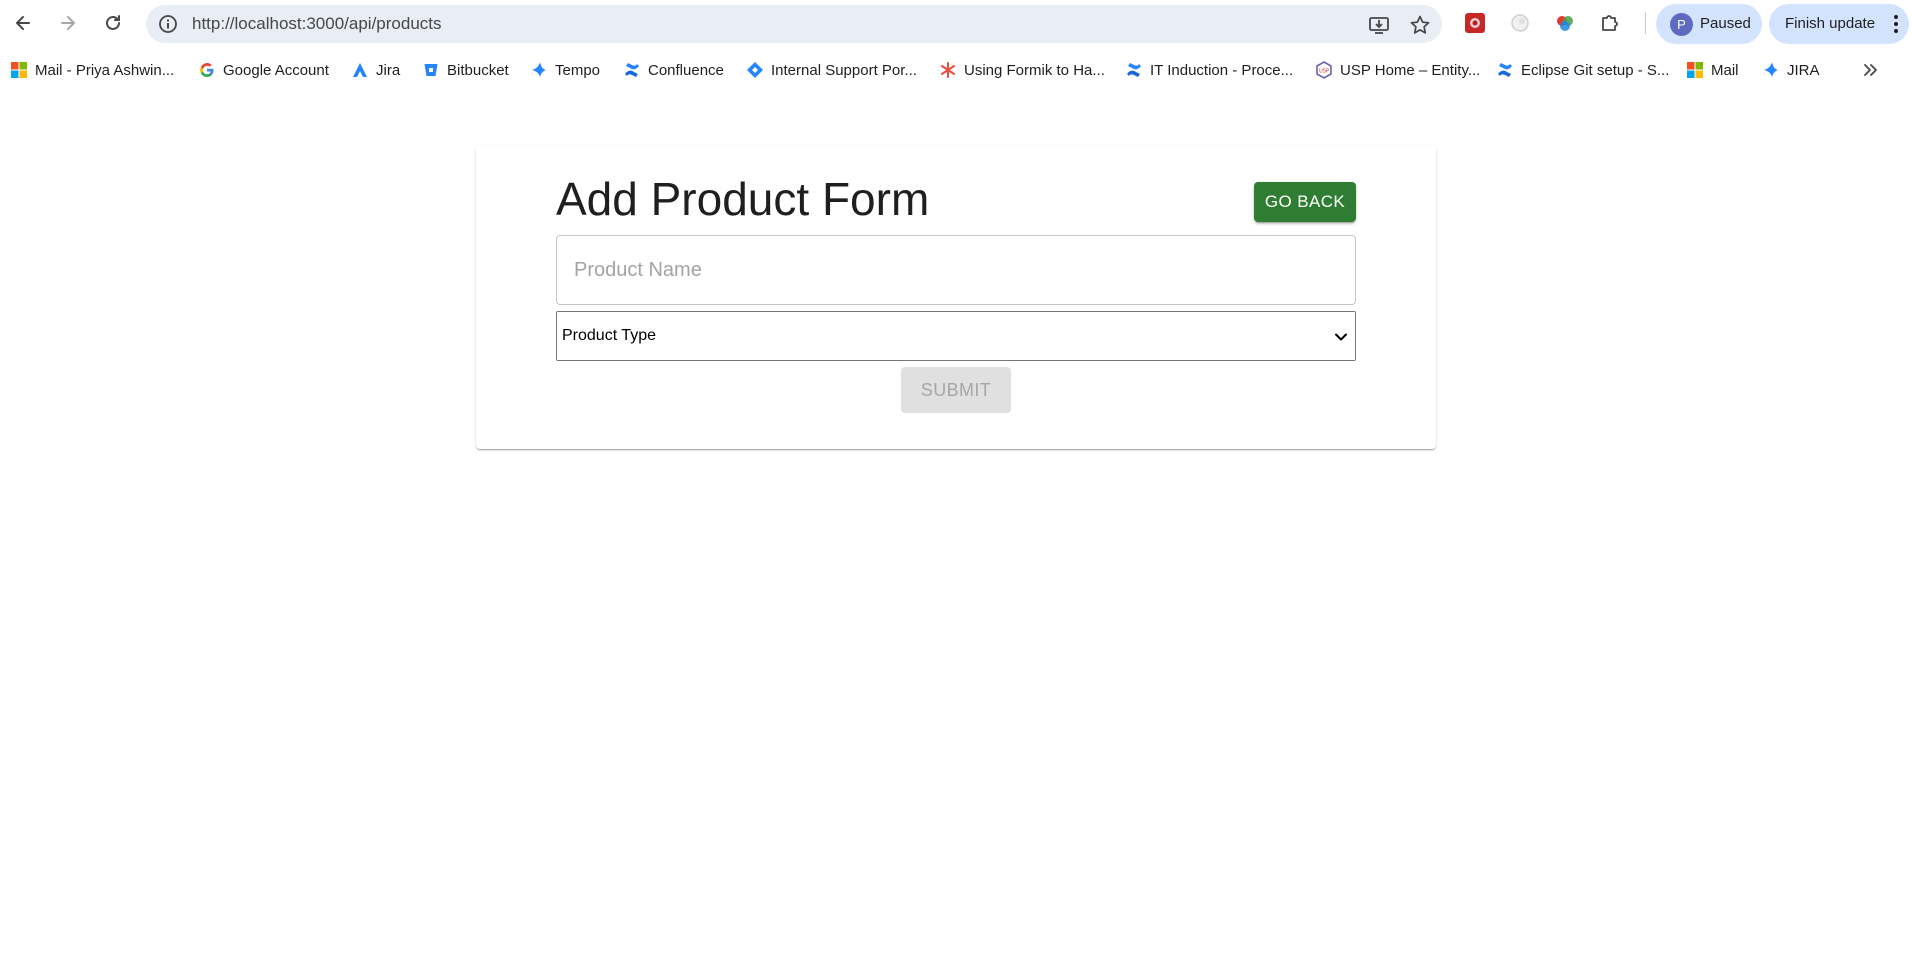 Image resolution: width=1912 pixels, height=965 pixels. I want to click on bookmark-label: Bitbucket, so click(478, 70).